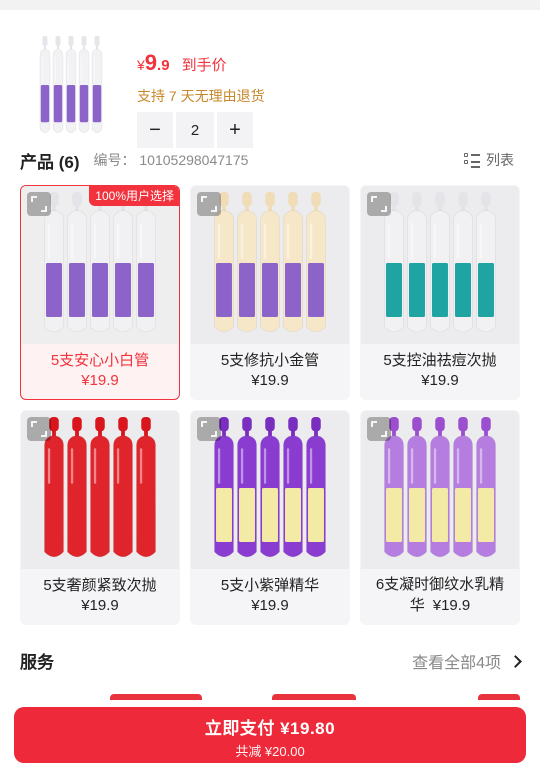  Describe the element at coordinates (171, 160) in the screenshot. I see `sku-number: 编号： 10105298047175` at that location.